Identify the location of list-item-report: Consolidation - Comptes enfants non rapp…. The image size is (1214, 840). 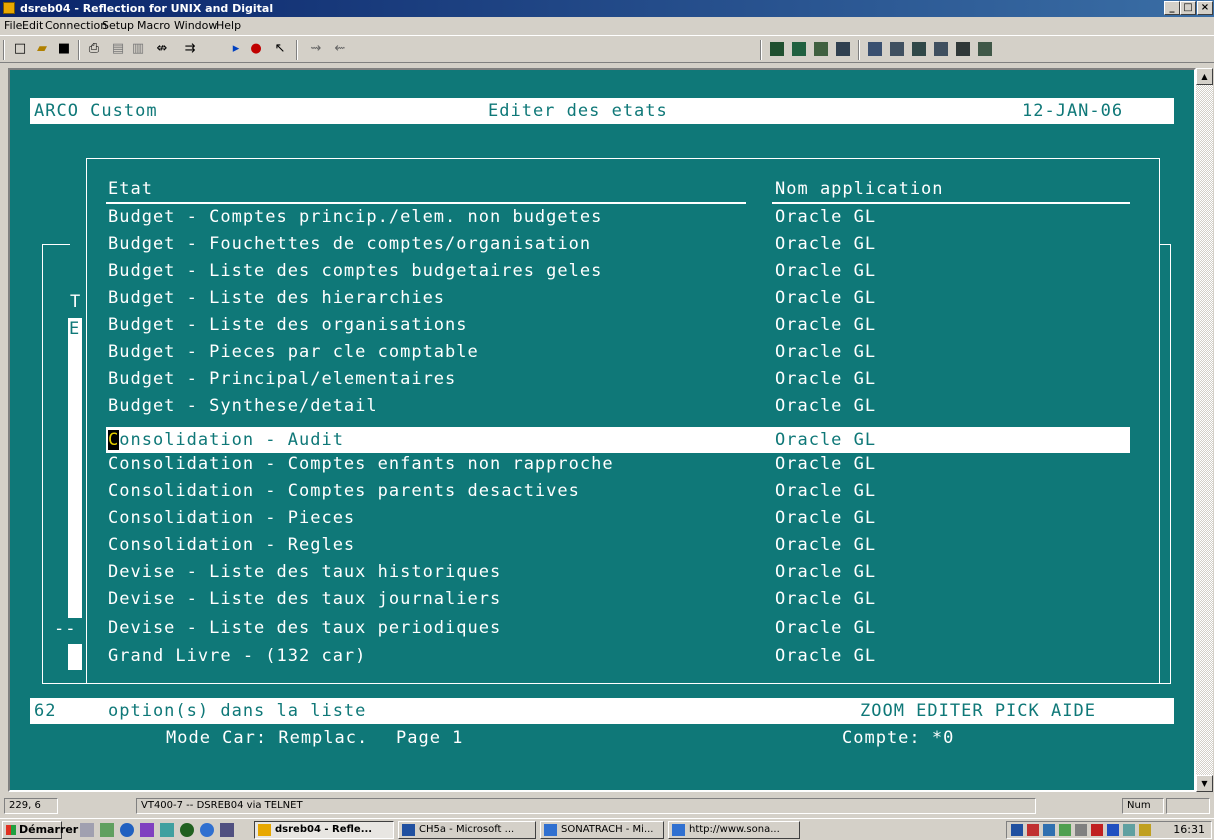
(361, 464).